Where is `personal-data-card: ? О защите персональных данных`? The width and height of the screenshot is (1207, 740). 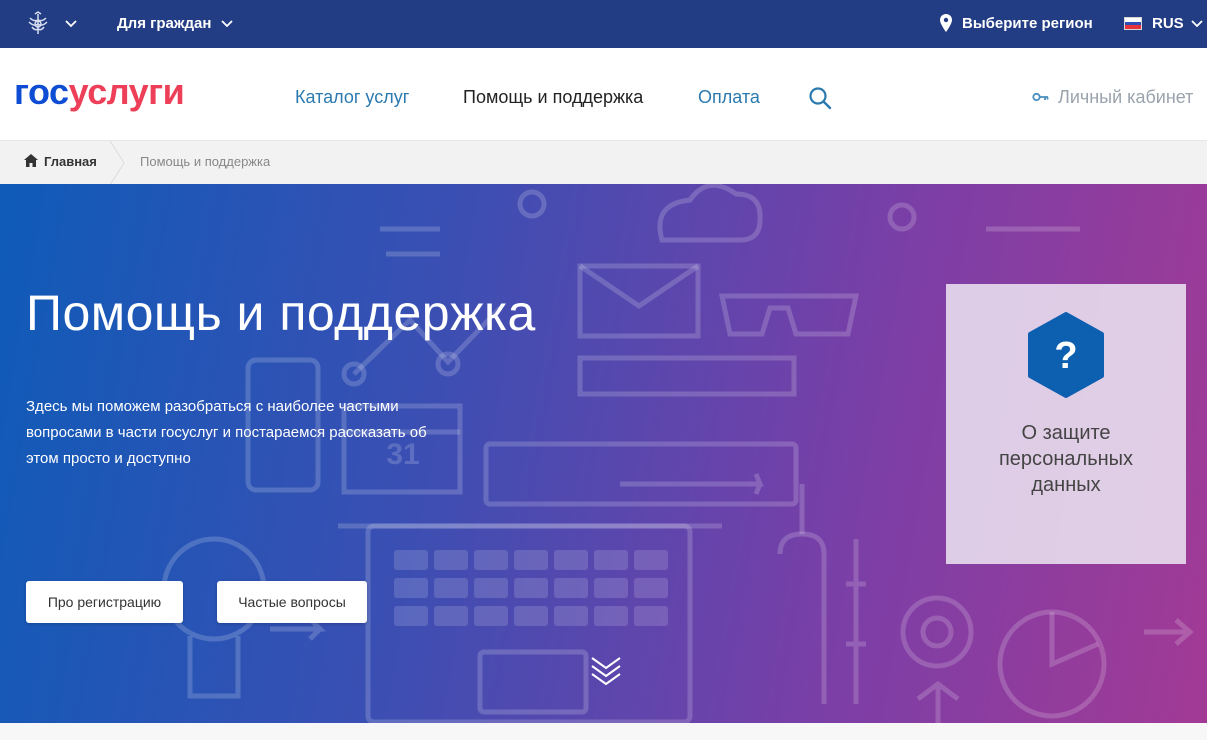 personal-data-card: ? О защите персональных данных is located at coordinates (1066, 424).